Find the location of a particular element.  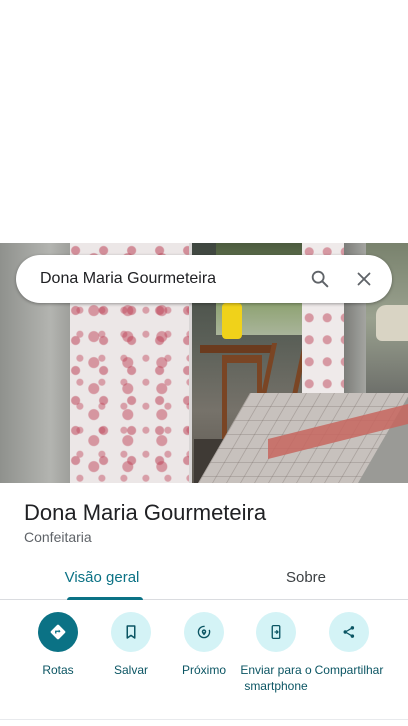

nearby-button: Próximo is located at coordinates (204, 645).